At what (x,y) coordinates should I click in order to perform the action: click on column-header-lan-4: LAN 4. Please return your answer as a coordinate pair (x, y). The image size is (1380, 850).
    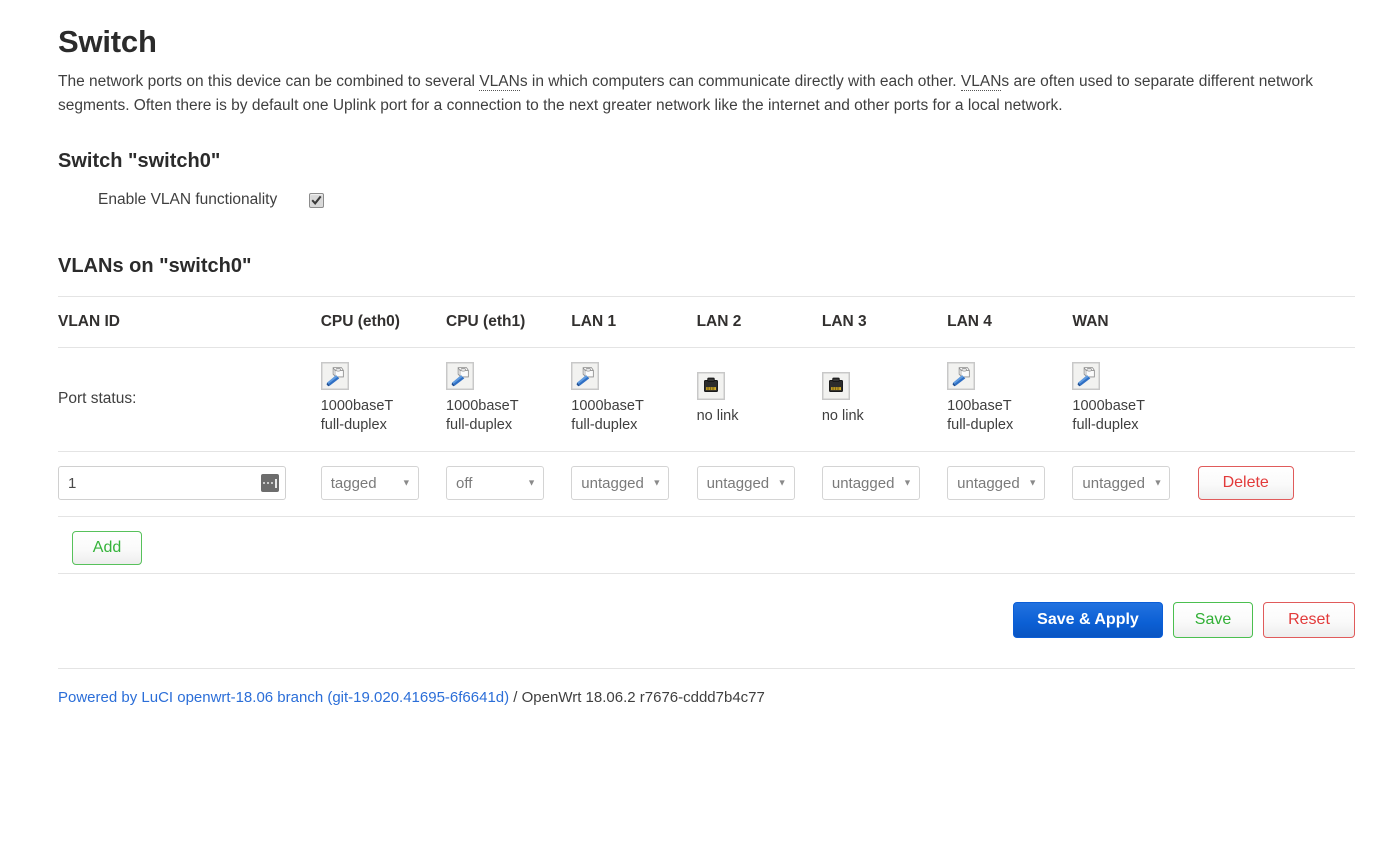
    Looking at the image, I should click on (1010, 322).